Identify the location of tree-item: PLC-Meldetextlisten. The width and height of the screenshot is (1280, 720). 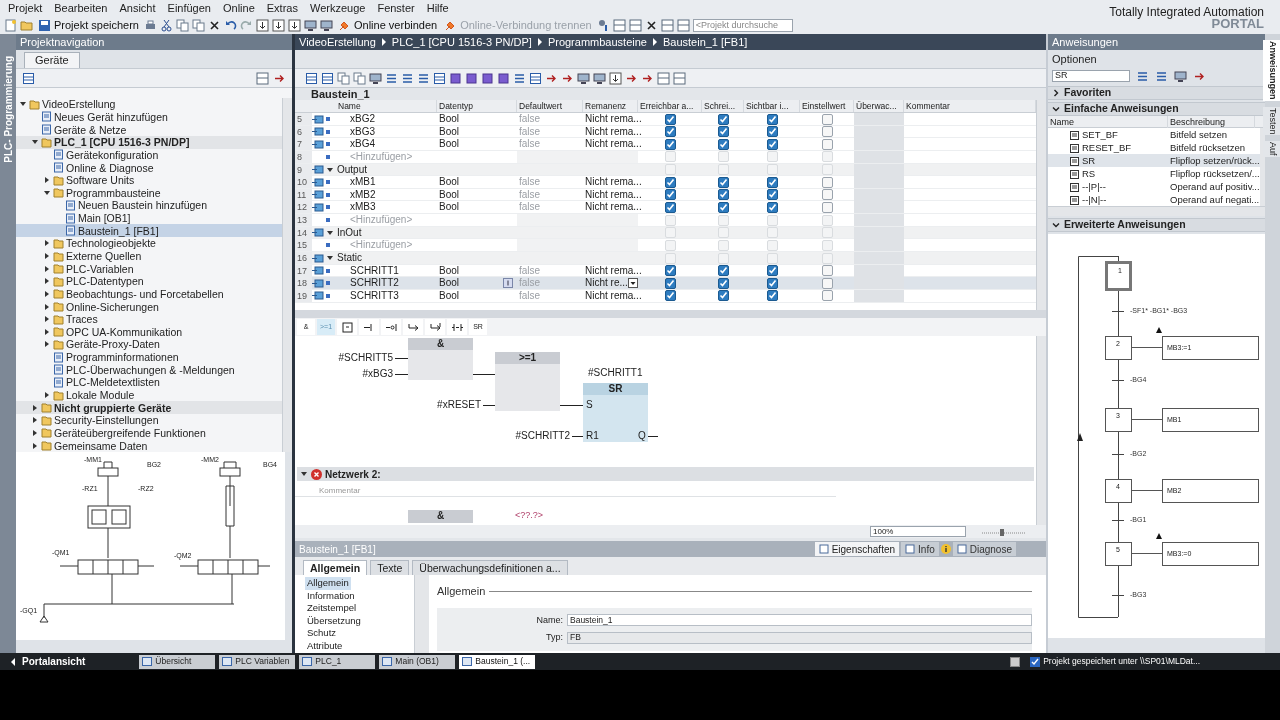
(149, 382).